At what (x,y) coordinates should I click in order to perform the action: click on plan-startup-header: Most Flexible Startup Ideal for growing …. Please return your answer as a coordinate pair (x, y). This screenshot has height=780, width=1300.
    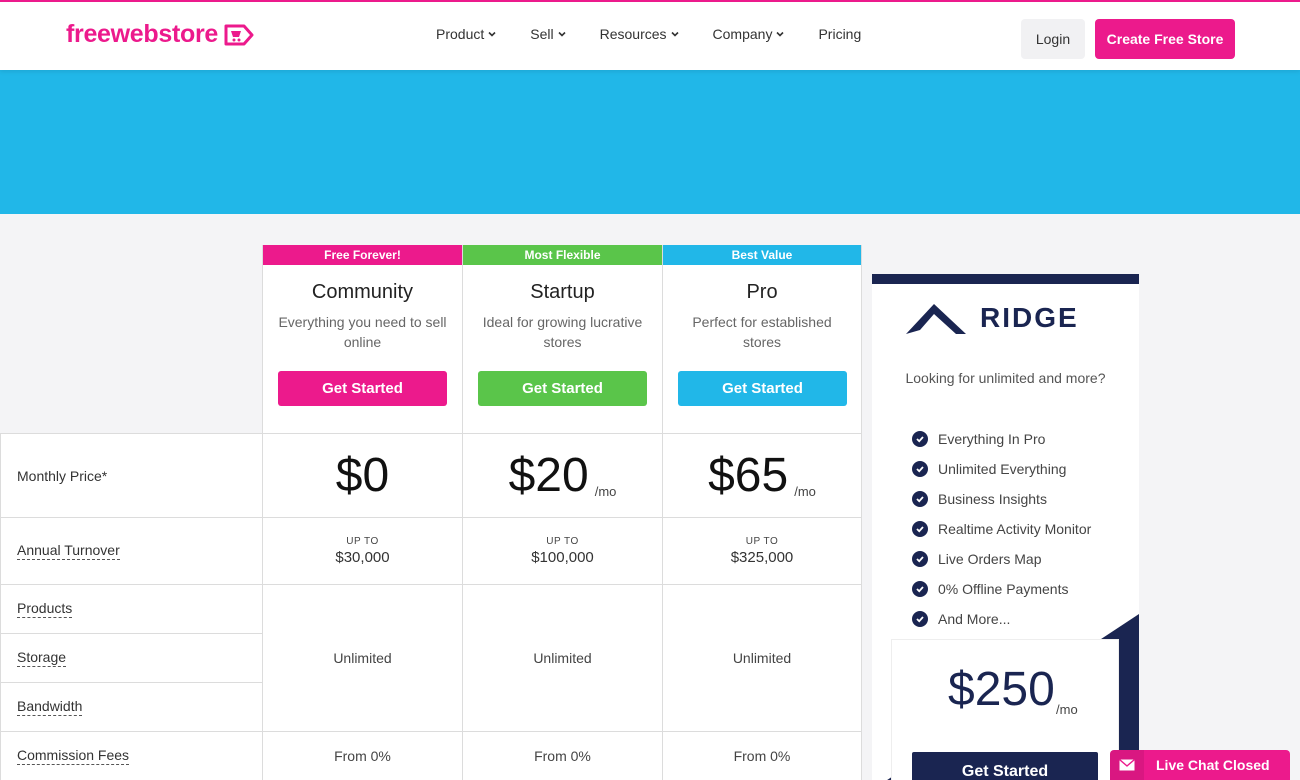
    Looking at the image, I should click on (562, 339).